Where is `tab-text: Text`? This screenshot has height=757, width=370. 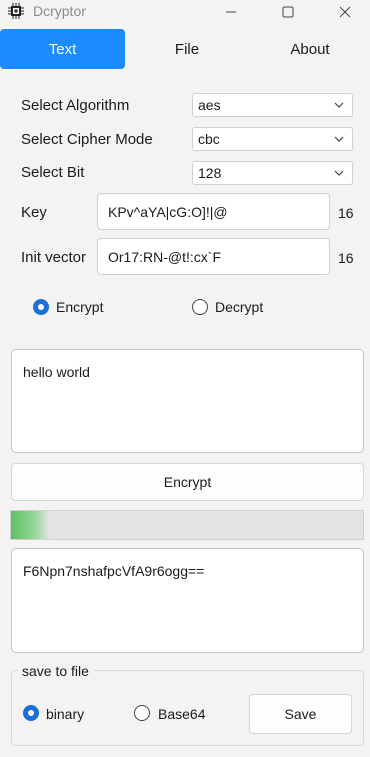
tab-text: Text is located at coordinates (62, 49).